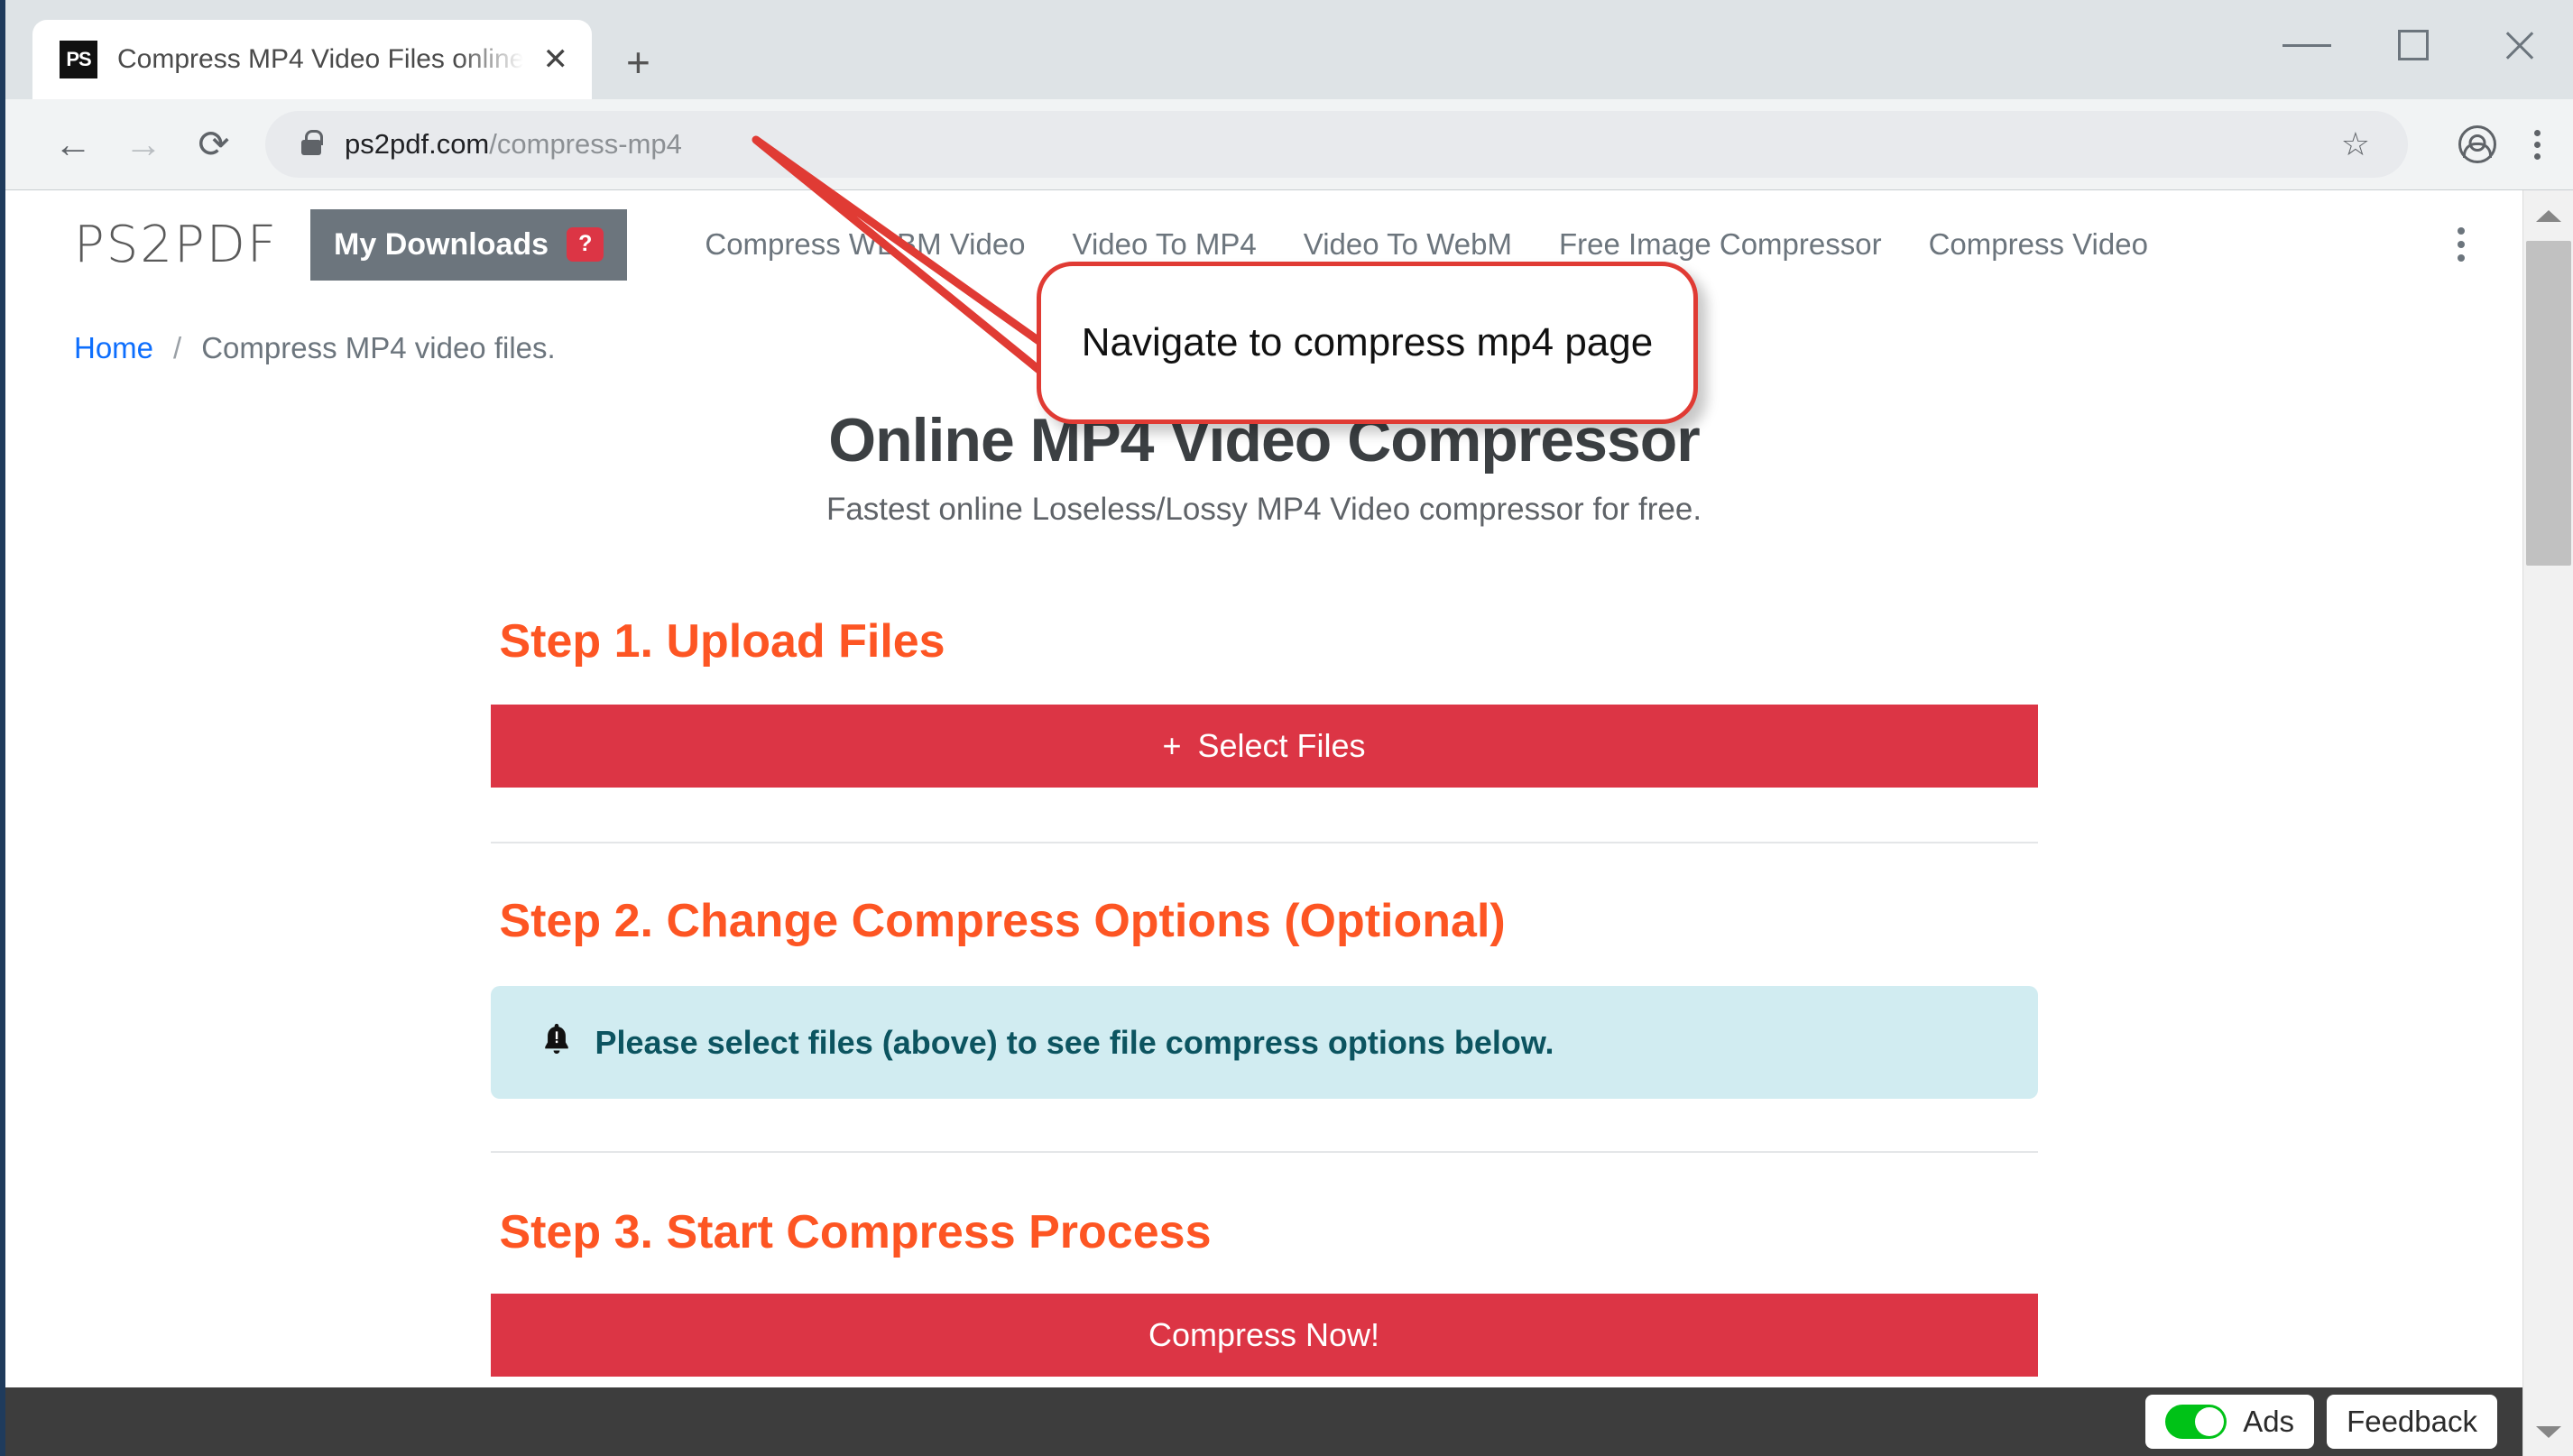  Describe the element at coordinates (722, 641) in the screenshot. I see `step-1-title: Step 1. Upload Files` at that location.